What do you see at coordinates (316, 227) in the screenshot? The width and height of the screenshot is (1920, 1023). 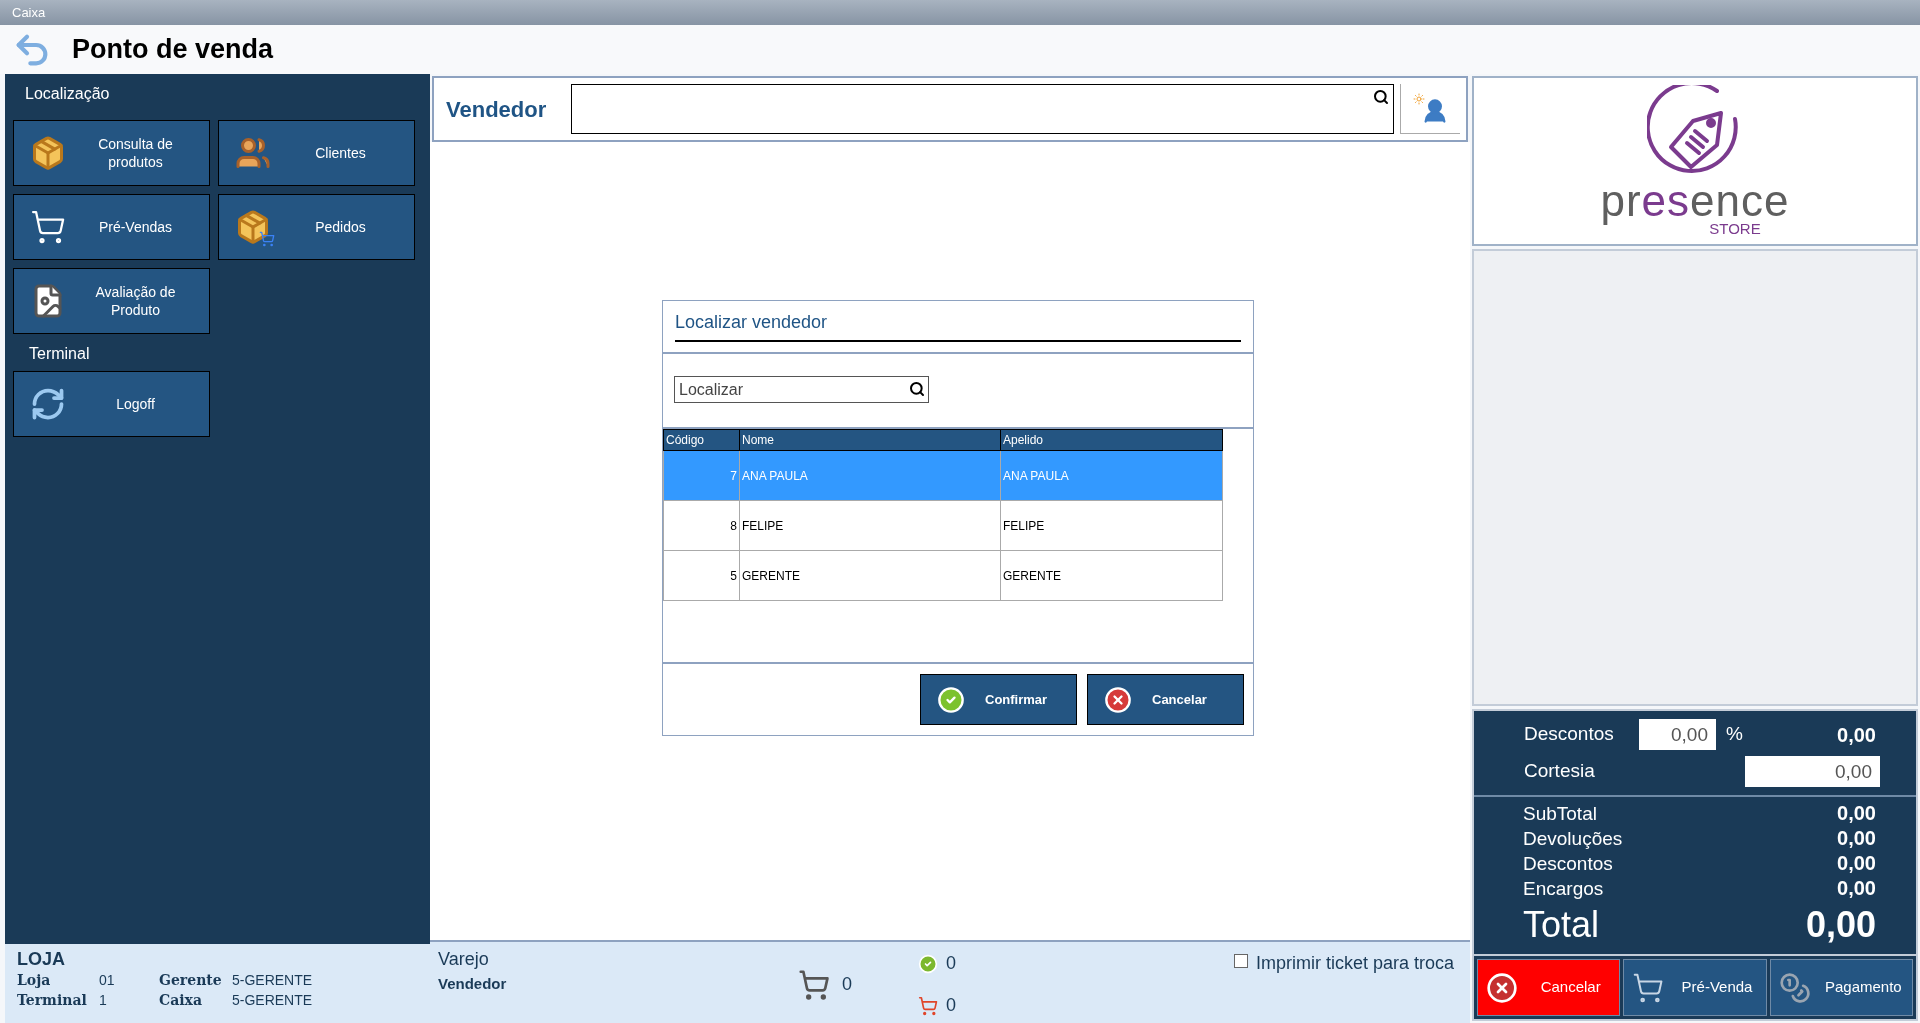 I see `sidebar-button: Pedidos` at bounding box center [316, 227].